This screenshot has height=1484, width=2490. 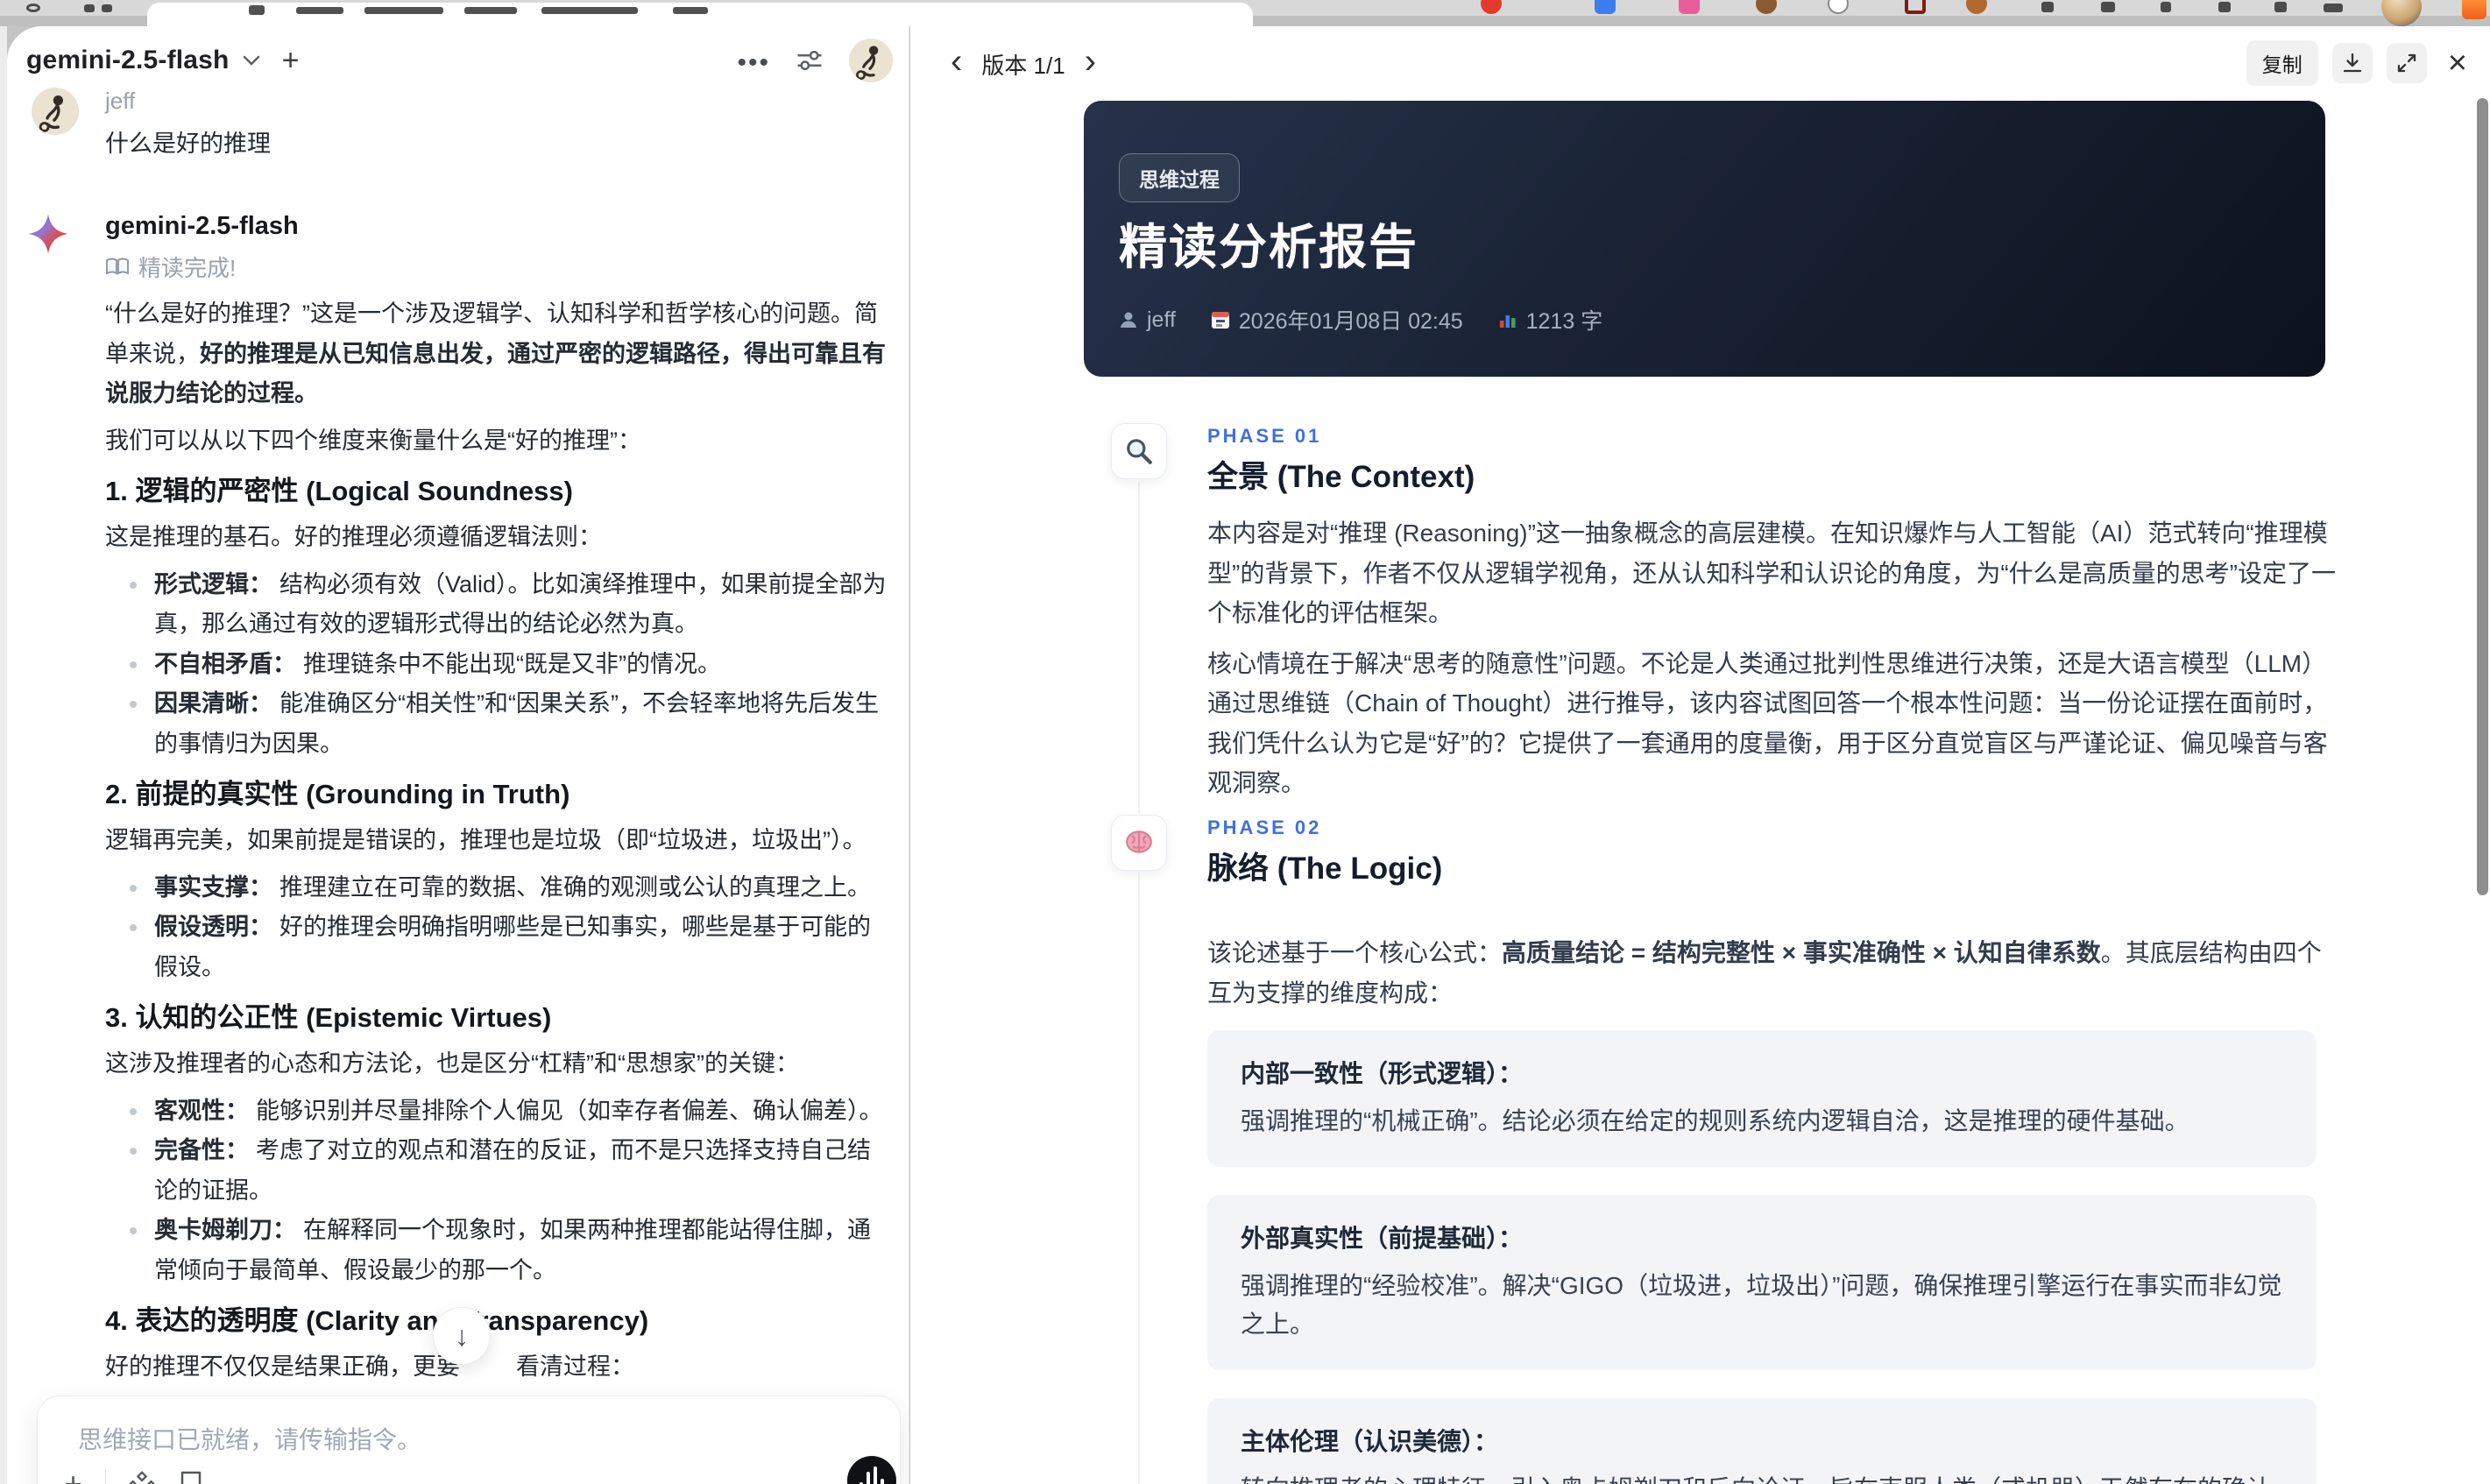 I want to click on next-version-button: ›, so click(x=1090, y=64).